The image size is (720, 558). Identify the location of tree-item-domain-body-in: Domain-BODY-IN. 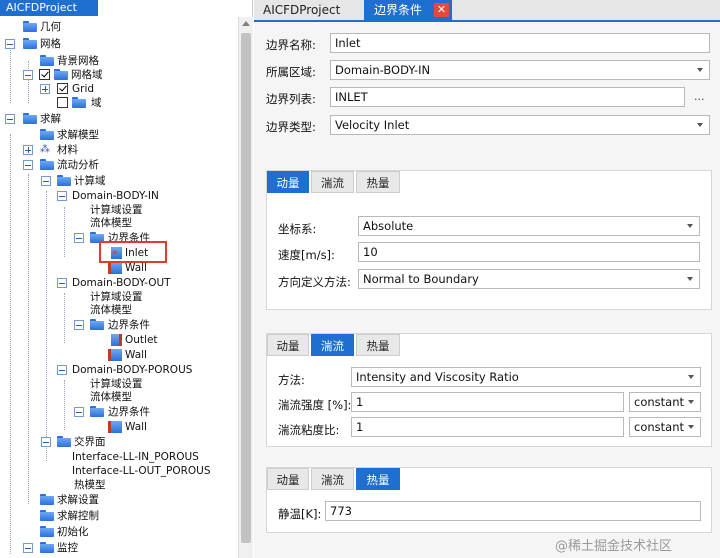
(115, 196).